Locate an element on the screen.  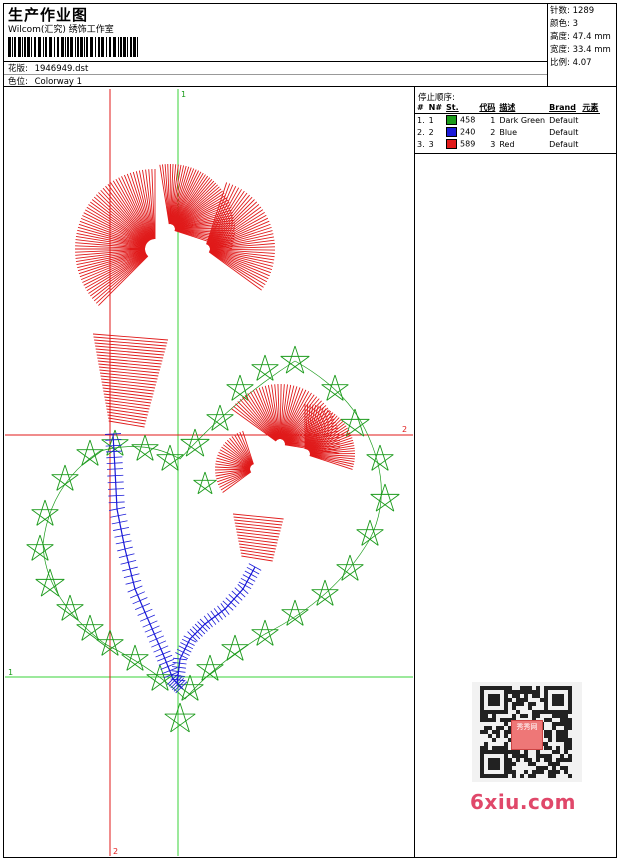
page-subtitle: Wilcom(汇究) 绣饰工作室 is located at coordinates (61, 30).